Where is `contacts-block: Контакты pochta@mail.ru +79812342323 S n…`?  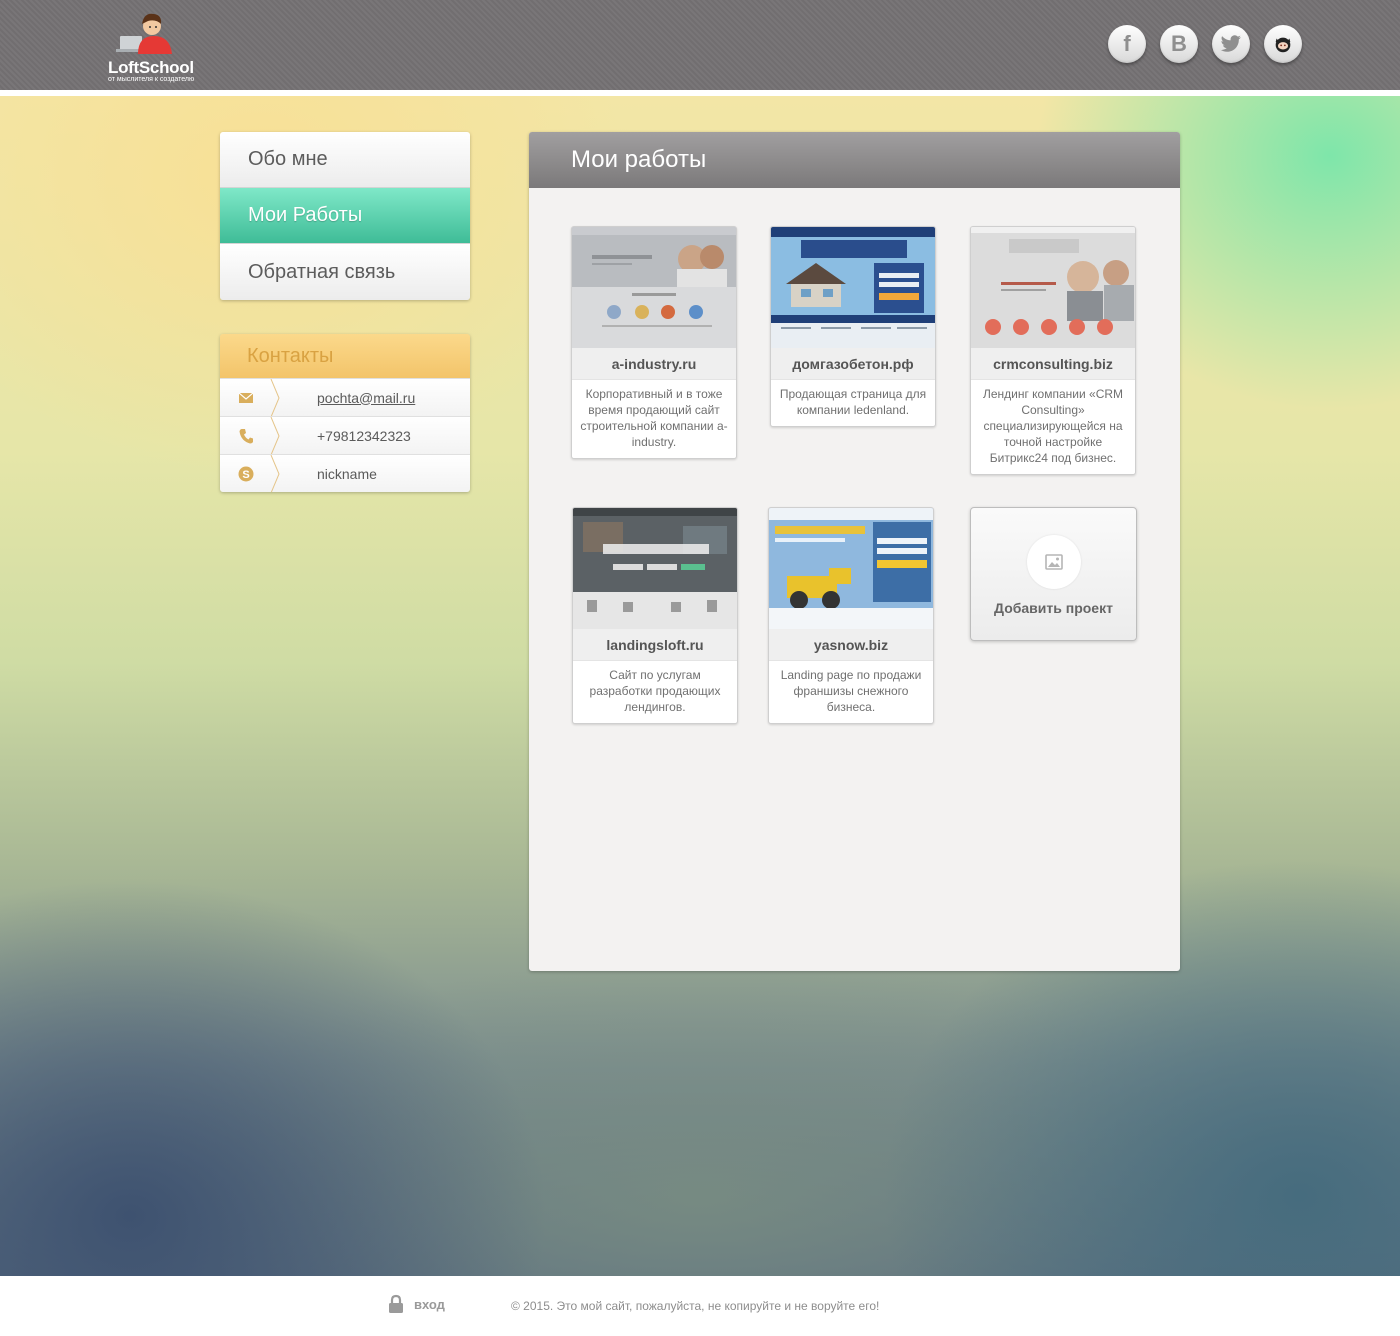 contacts-block: Контакты pochta@mail.ru +79812342323 S n… is located at coordinates (345, 413).